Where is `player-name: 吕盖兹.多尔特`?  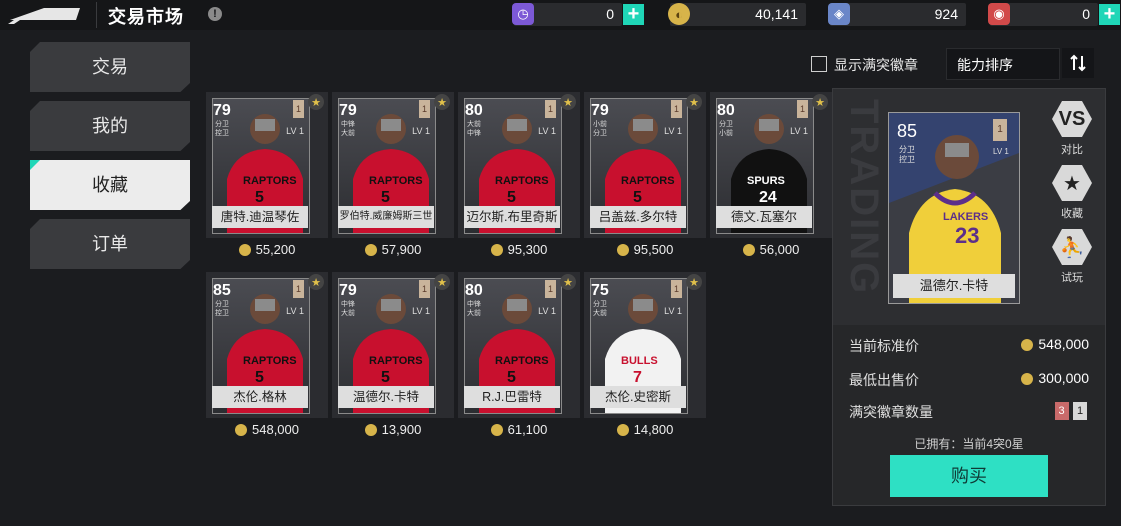 player-name: 吕盖兹.多尔特 is located at coordinates (638, 217).